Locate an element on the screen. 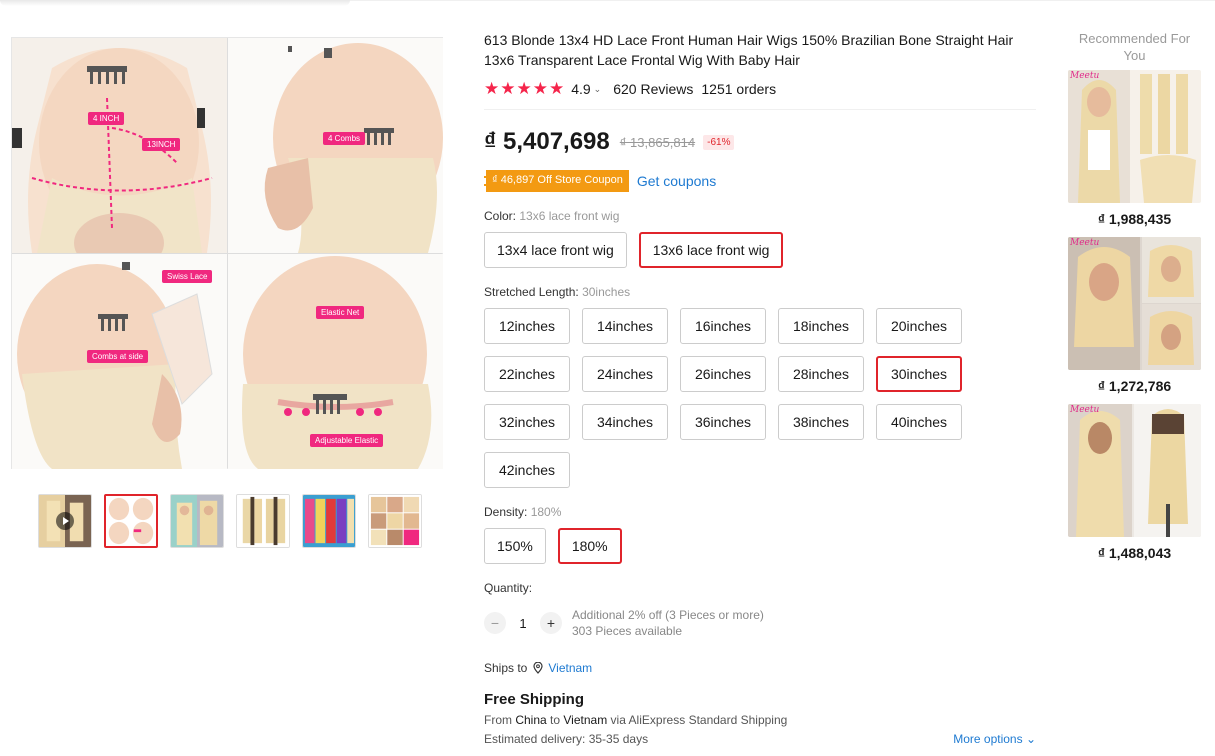  wig-cap-back-view: Elastic Net Adjustable Elastic is located at coordinates (335, 361).